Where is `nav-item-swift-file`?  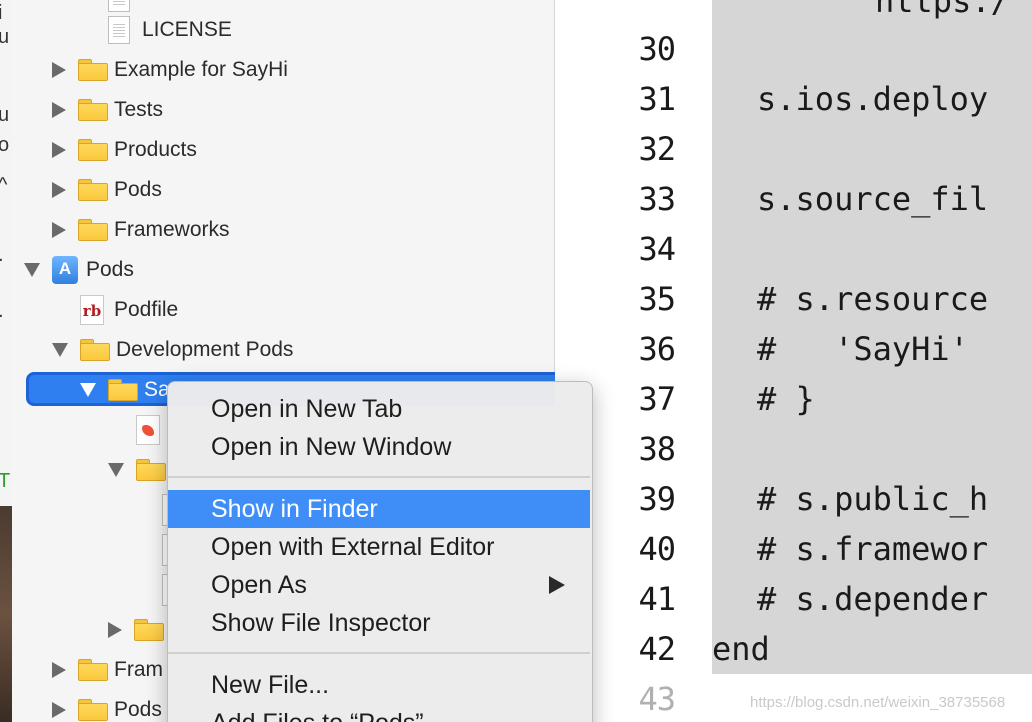 nav-item-swift-file is located at coordinates (148, 430).